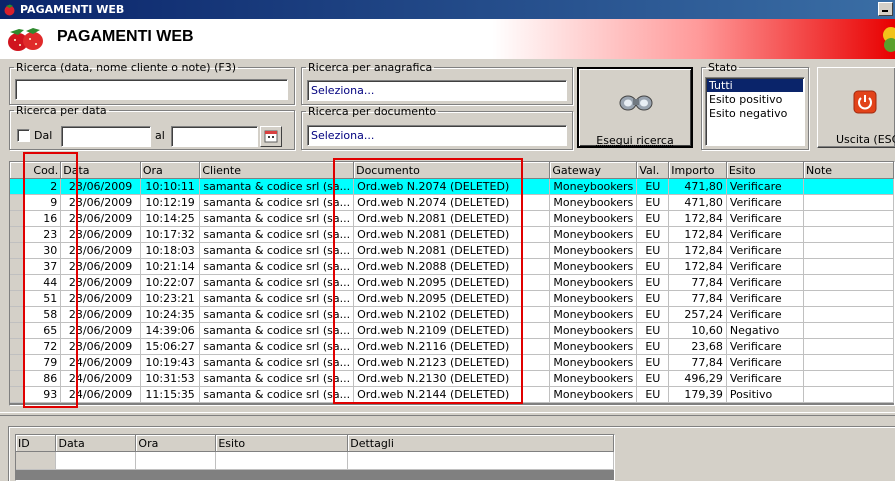  What do you see at coordinates (170, 170) in the screenshot?
I see `column-header-ora: Ora` at bounding box center [170, 170].